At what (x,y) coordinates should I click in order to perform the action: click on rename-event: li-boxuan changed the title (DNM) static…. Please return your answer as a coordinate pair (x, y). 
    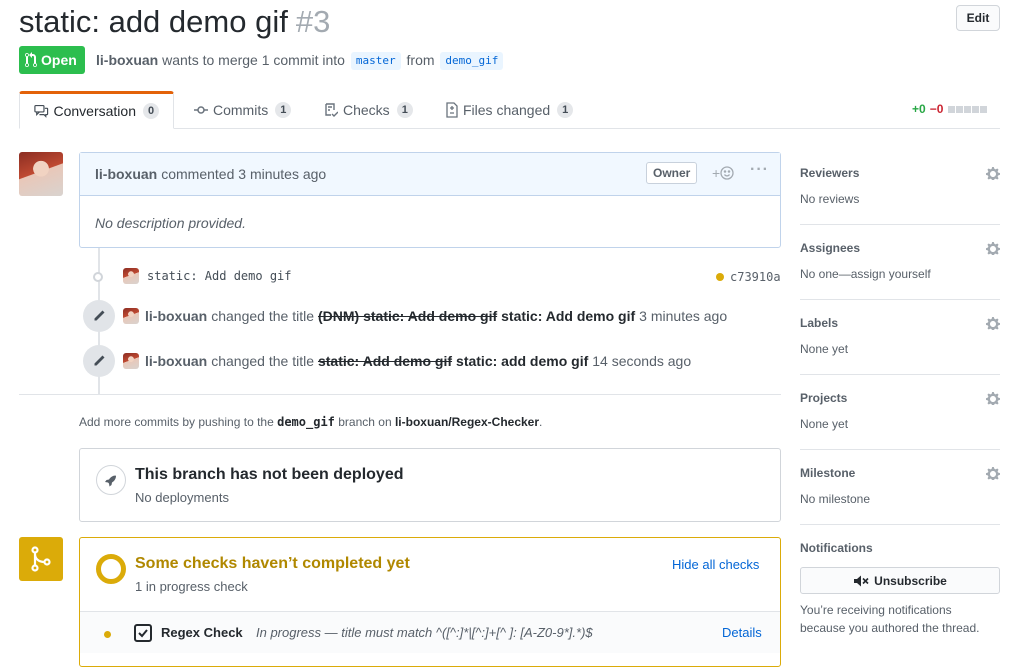
    Looking at the image, I should click on (425, 316).